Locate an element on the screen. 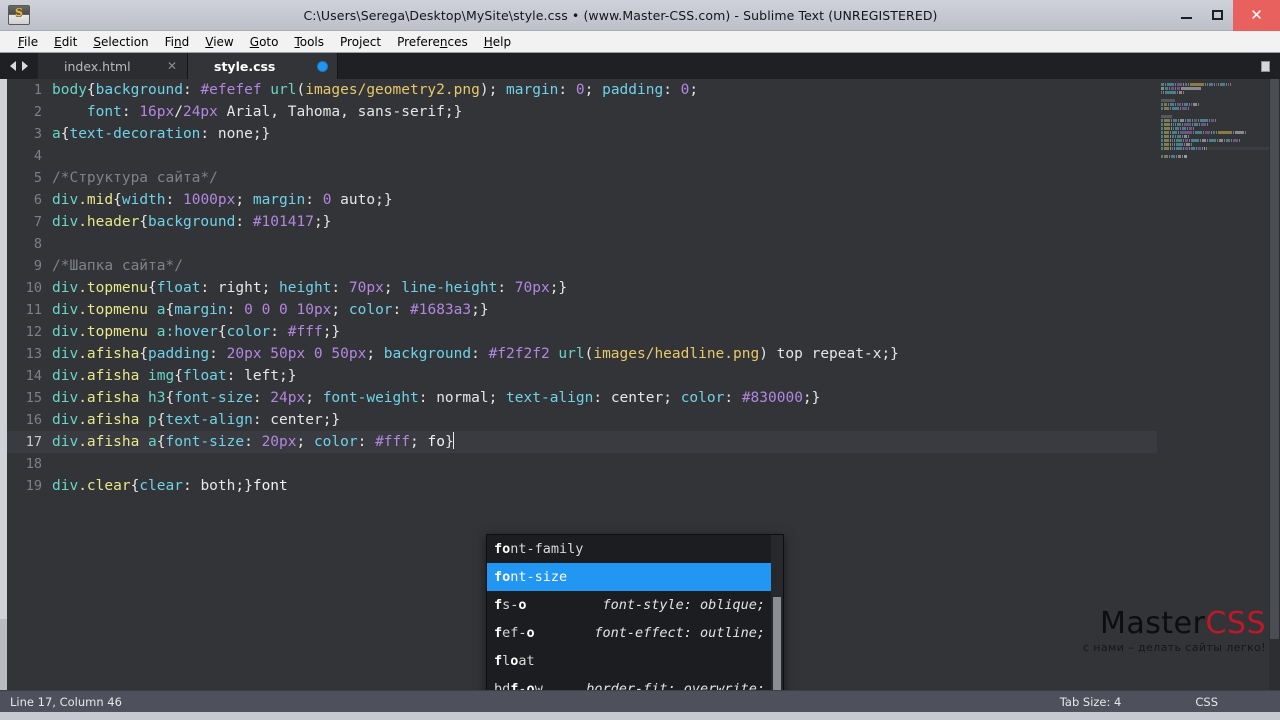 The image size is (1280, 720). line-text: a{text-decoration: none;} is located at coordinates (604, 134).